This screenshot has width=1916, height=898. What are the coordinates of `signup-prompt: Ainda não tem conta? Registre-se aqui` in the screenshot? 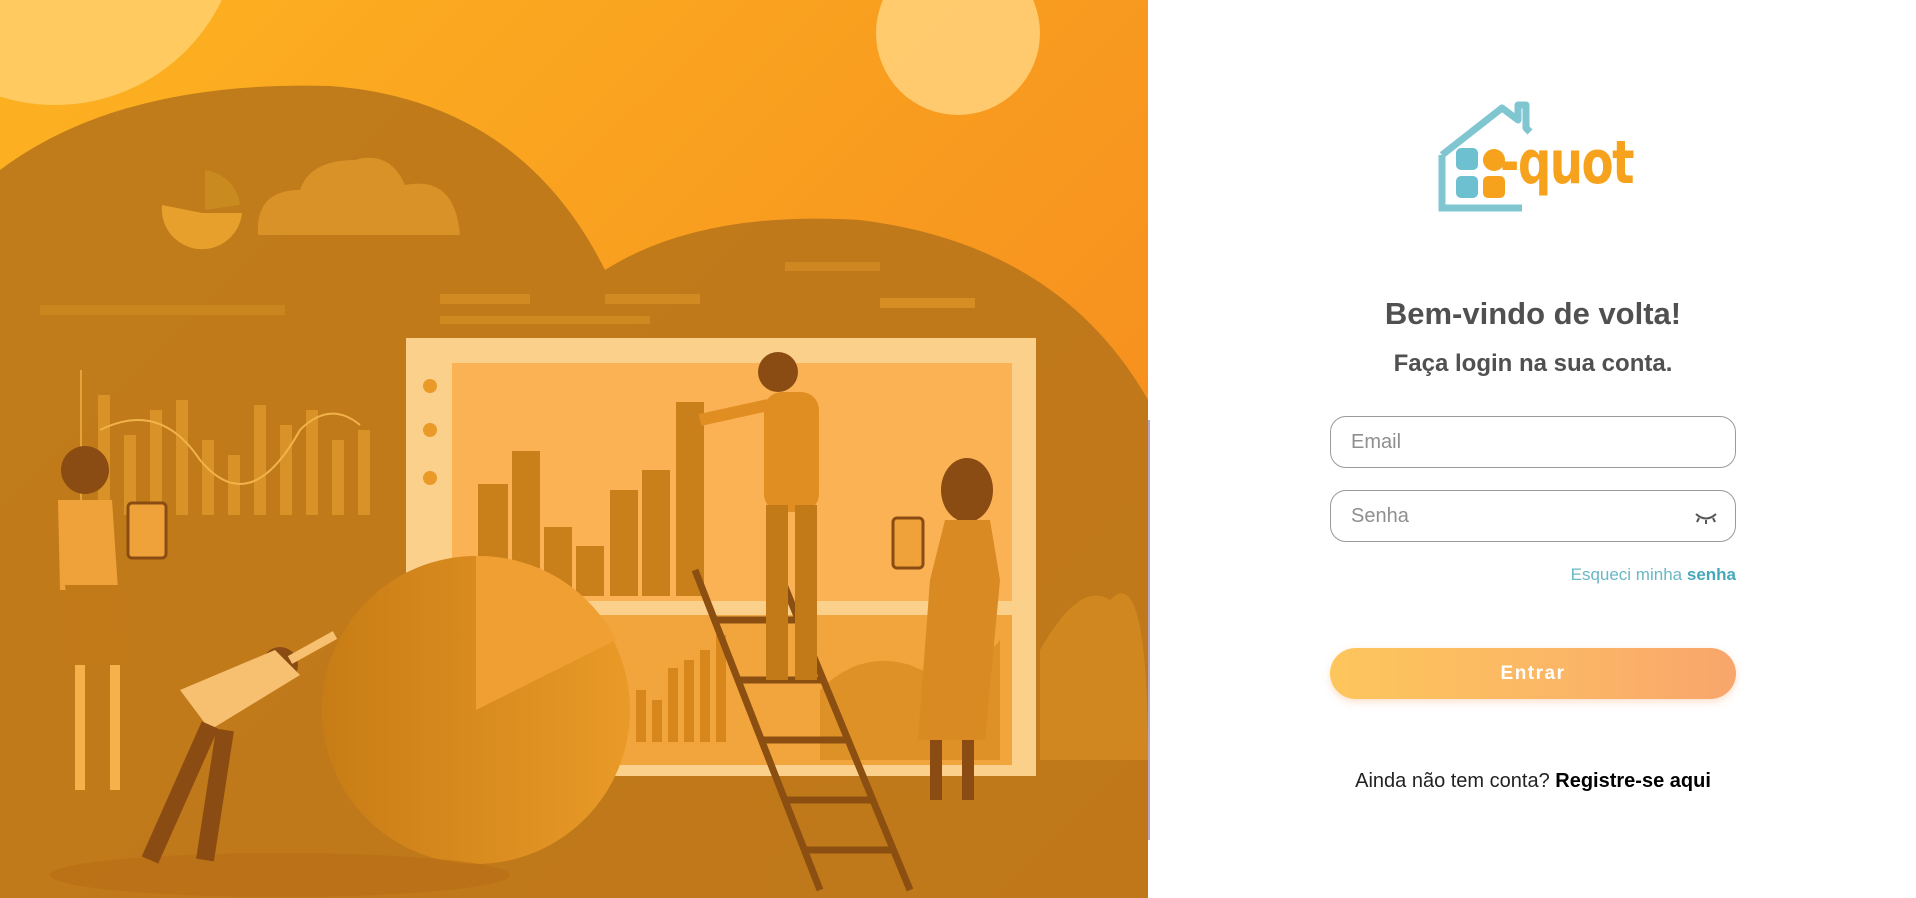 It's located at (1533, 781).